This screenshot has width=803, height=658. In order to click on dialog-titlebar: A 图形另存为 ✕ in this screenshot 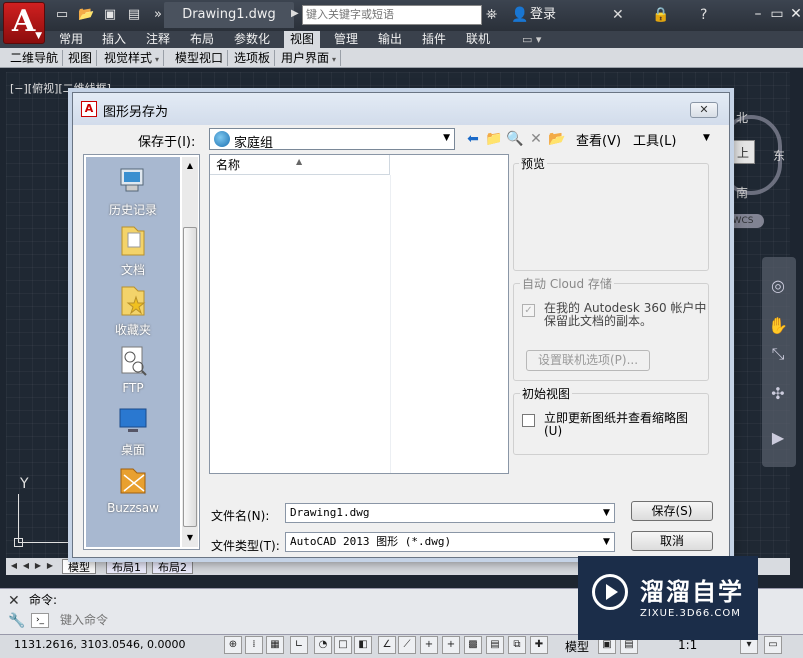, I will do `click(401, 109)`.